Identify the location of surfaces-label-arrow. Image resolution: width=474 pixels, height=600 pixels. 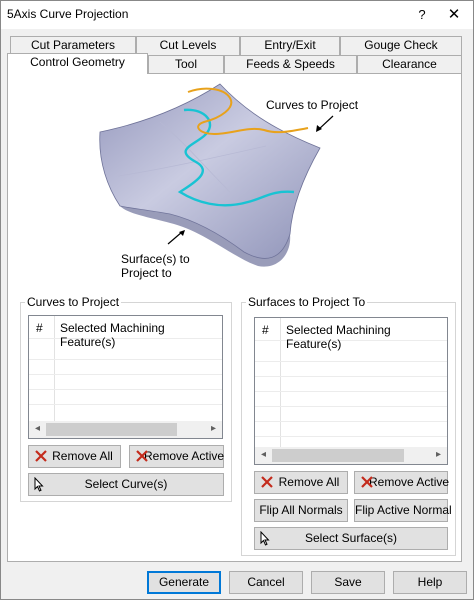
(175, 238).